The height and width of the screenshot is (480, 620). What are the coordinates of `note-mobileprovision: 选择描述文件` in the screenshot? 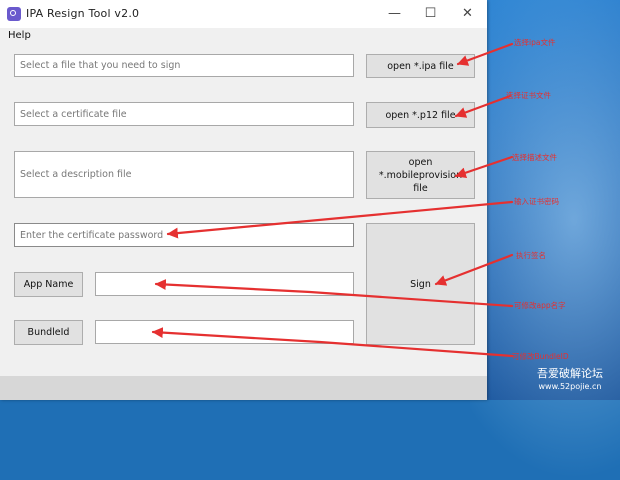 It's located at (534, 157).